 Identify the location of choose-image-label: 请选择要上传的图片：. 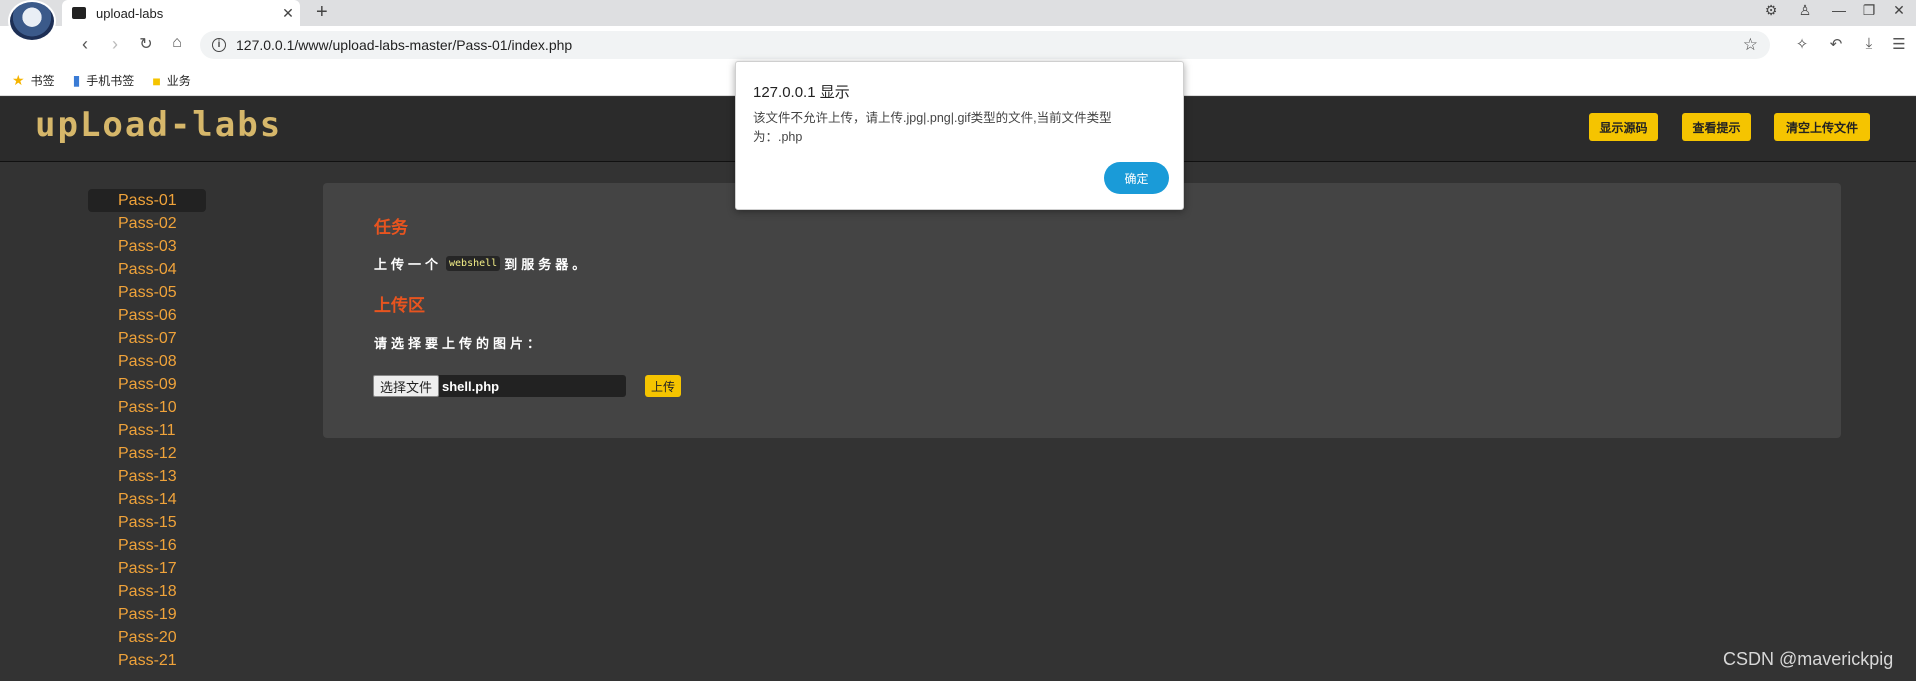
(459, 343).